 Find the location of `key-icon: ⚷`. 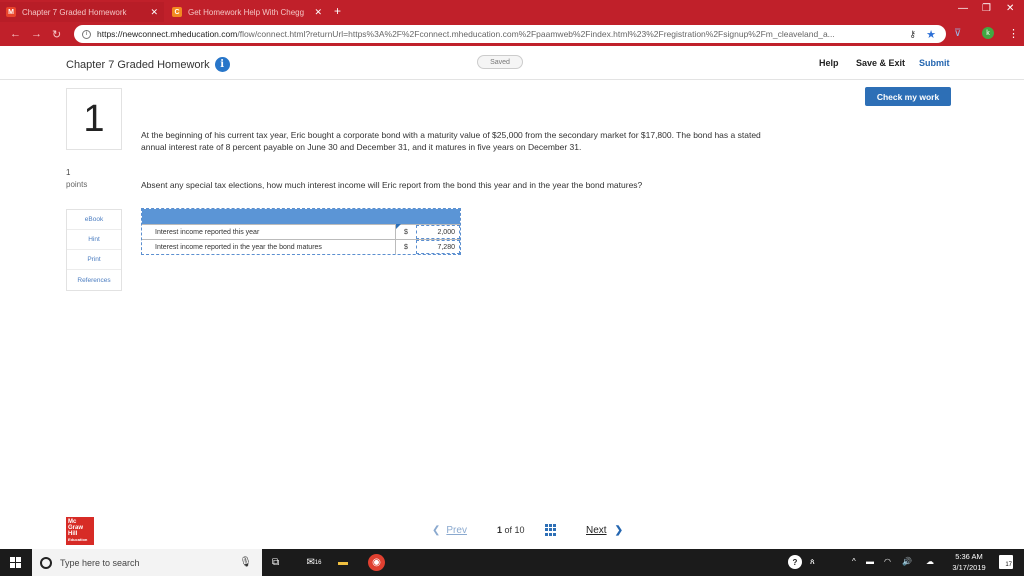

key-icon: ⚷ is located at coordinates (912, 34).